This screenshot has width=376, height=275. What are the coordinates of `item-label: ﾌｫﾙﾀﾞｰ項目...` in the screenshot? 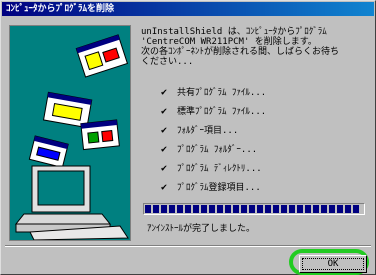 It's located at (208, 131).